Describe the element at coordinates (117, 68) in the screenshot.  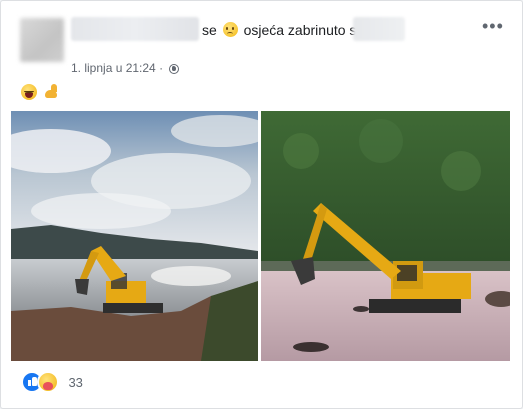
I see `post-timestamp: 1. lipnja u 21:24 ·` at that location.